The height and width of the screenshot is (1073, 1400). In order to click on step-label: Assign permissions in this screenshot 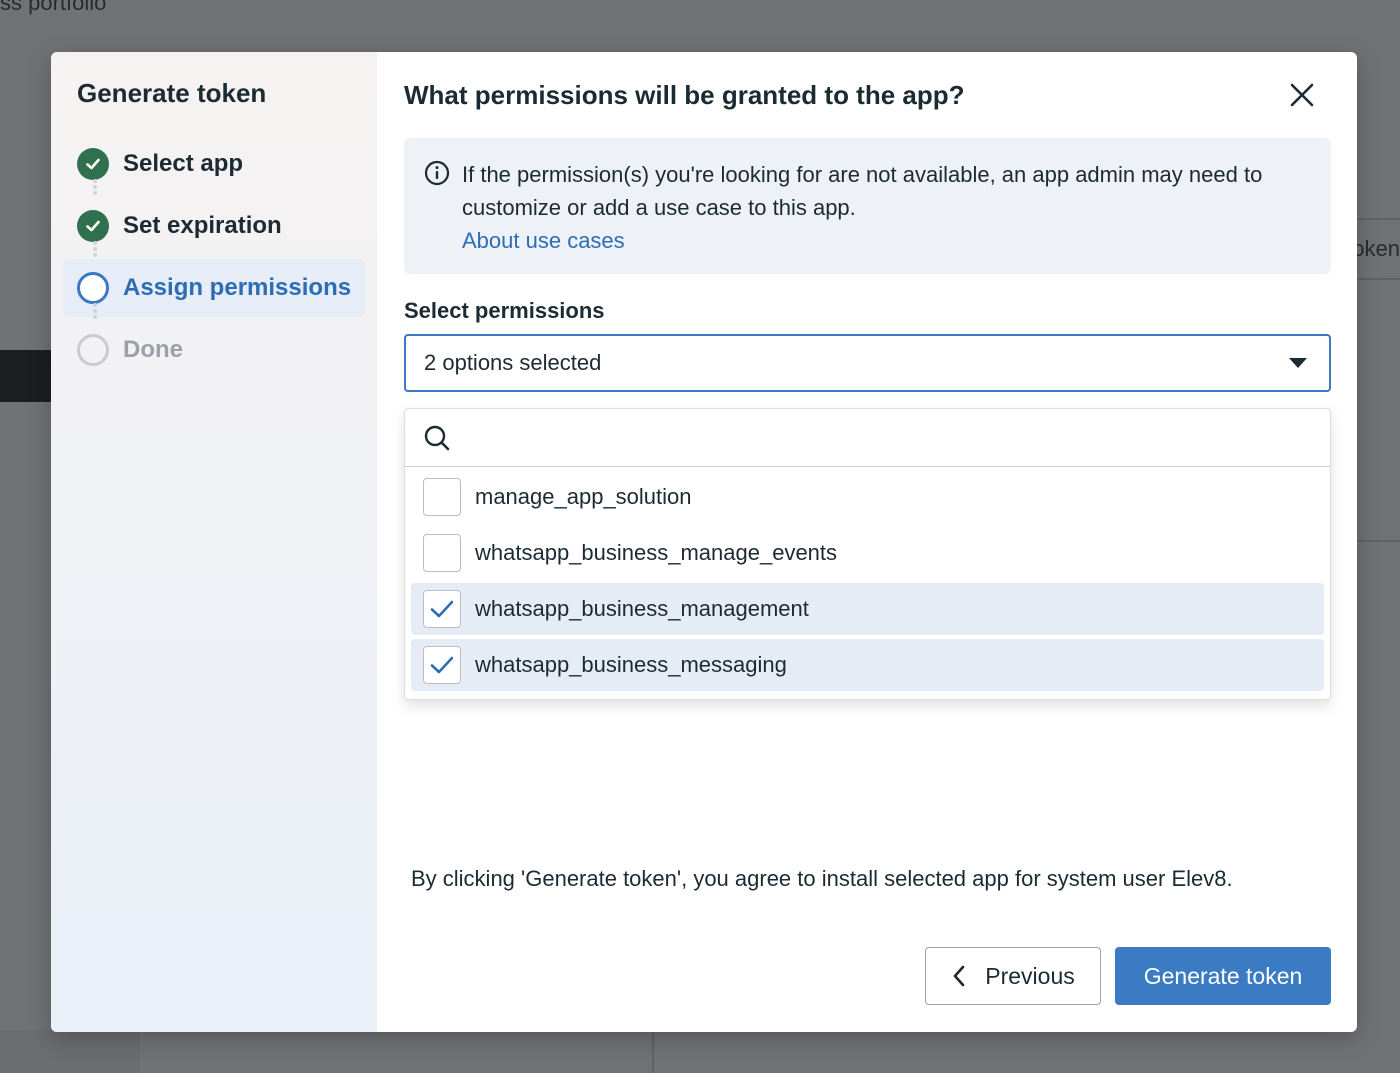, I will do `click(237, 287)`.